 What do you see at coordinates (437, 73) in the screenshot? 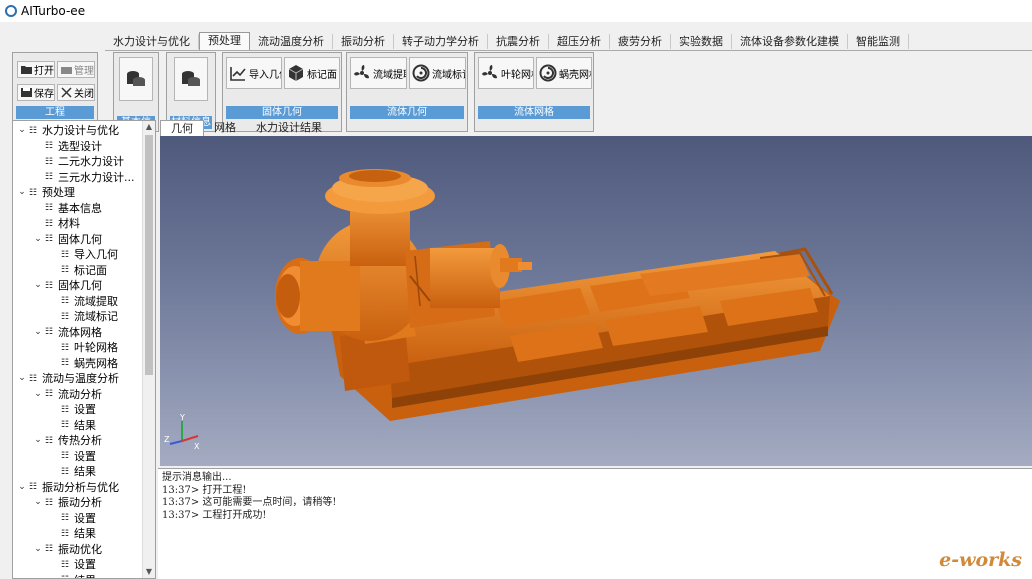
I see `mark-fluid-domain-button: 流域标记` at bounding box center [437, 73].